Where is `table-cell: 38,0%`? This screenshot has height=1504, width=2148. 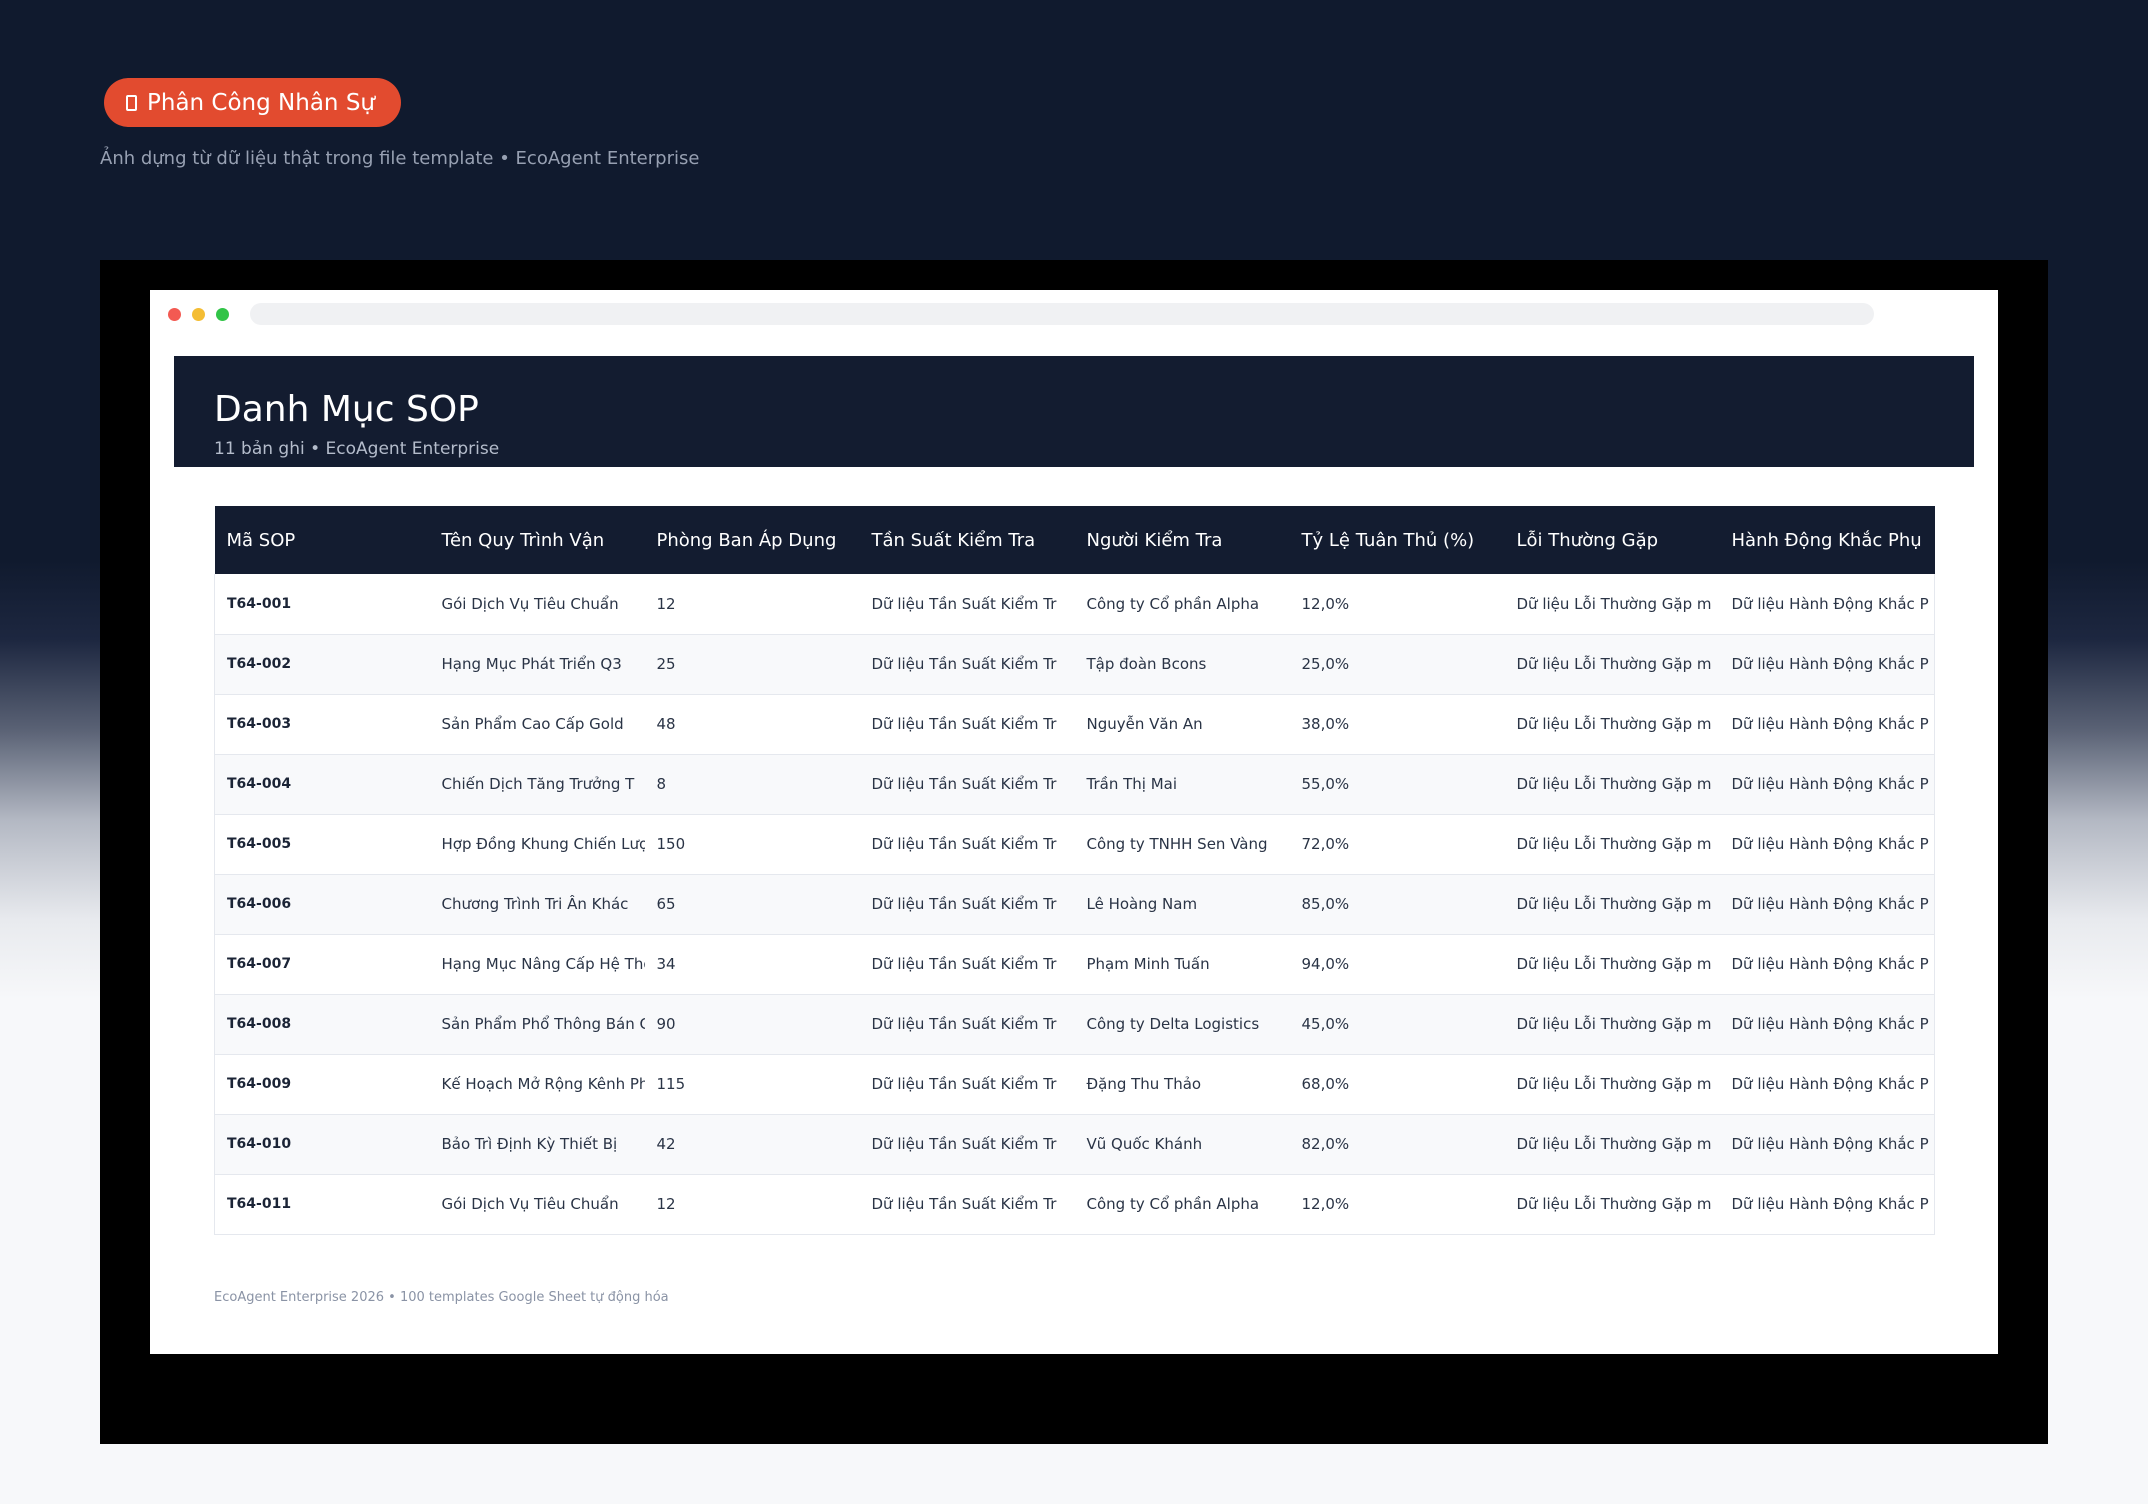 table-cell: 38,0% is located at coordinates (1397, 724).